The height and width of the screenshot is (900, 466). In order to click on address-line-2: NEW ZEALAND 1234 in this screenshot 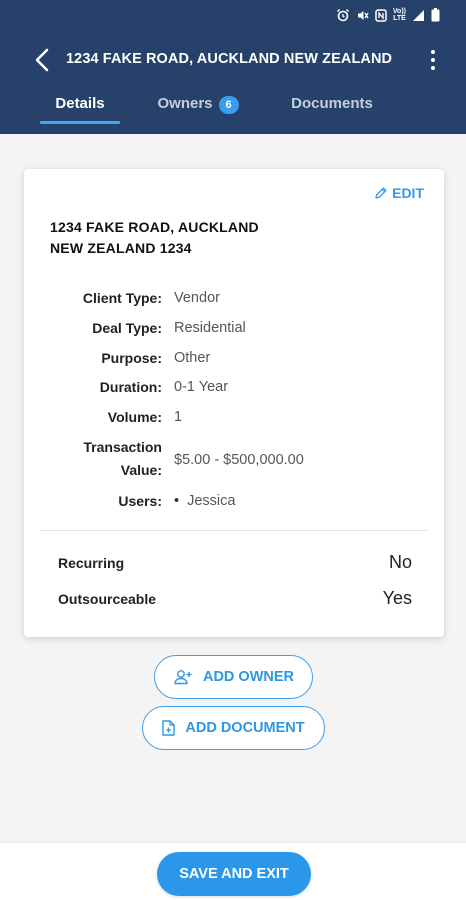, I will do `click(121, 248)`.